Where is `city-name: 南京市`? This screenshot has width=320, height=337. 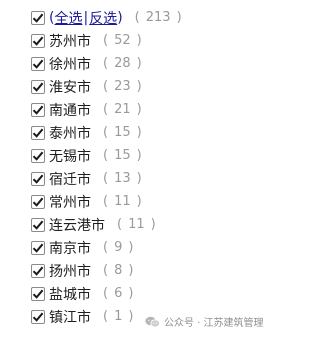
city-name: 南京市 is located at coordinates (70, 248).